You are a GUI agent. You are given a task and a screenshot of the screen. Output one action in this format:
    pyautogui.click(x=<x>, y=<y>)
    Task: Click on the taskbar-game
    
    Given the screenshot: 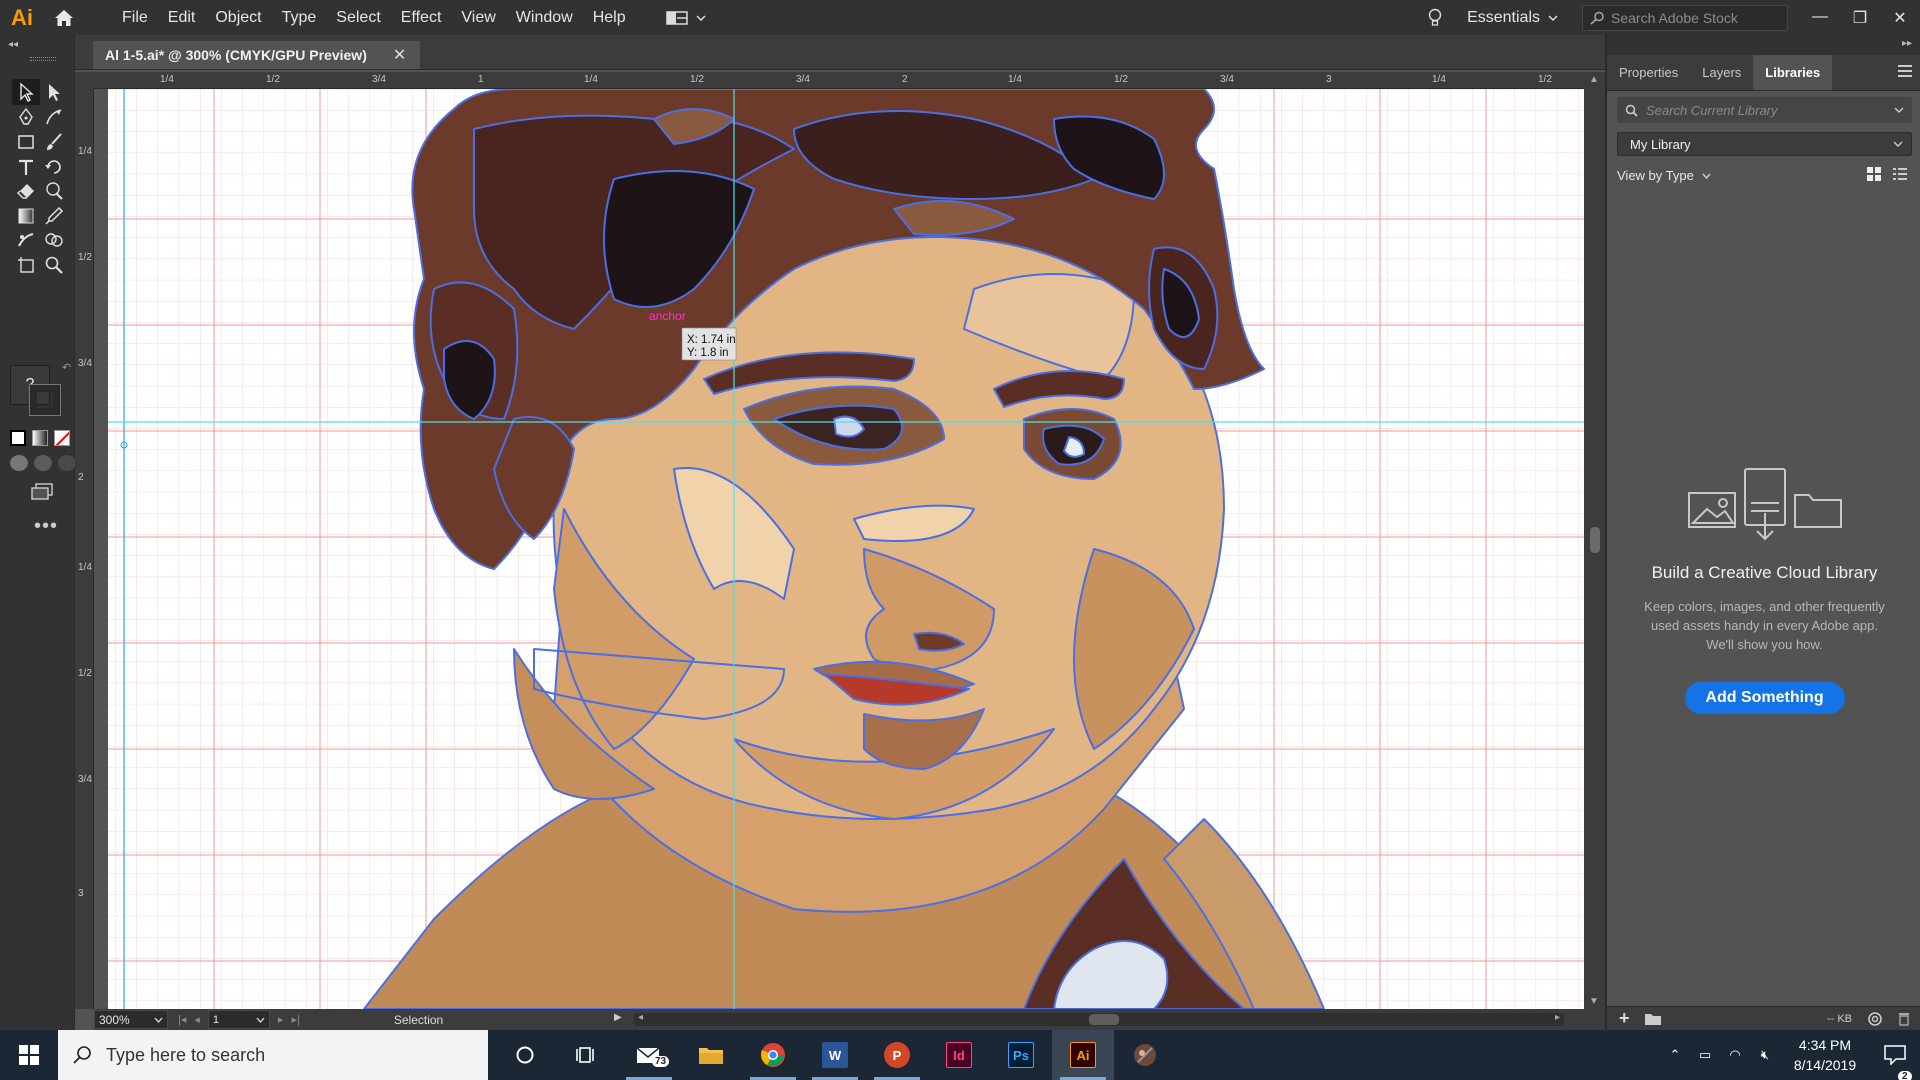 What is the action you would take?
    pyautogui.click(x=1145, y=1055)
    